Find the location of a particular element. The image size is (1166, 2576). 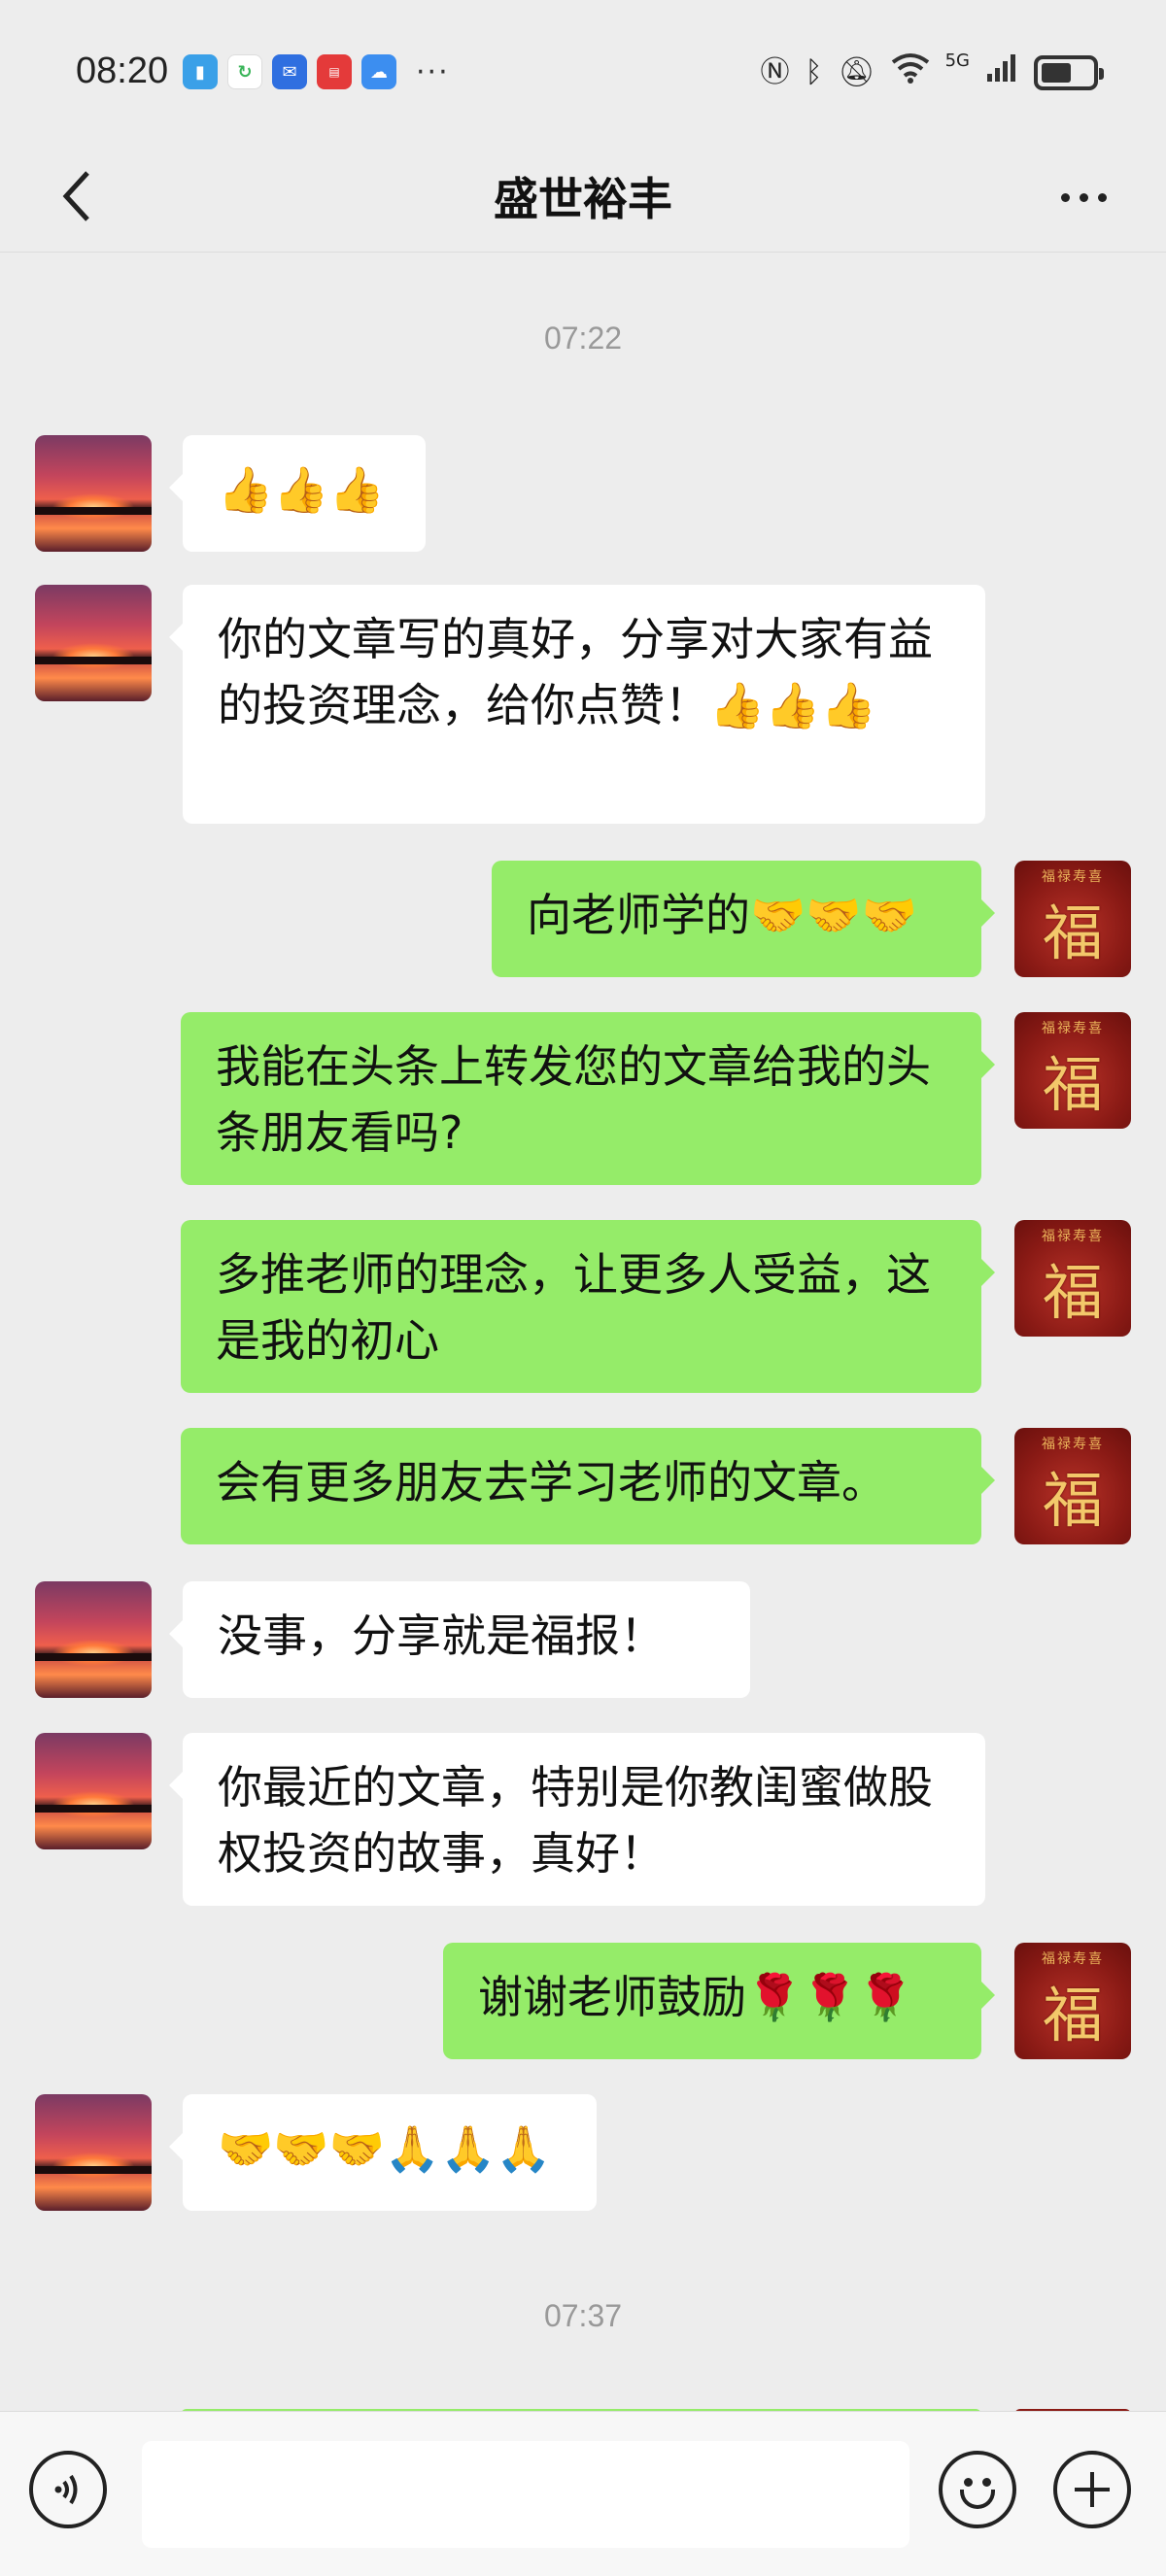

notification-app-icons: ▮ ↻ ✉ ▤ ☁ ··· is located at coordinates (316, 71).